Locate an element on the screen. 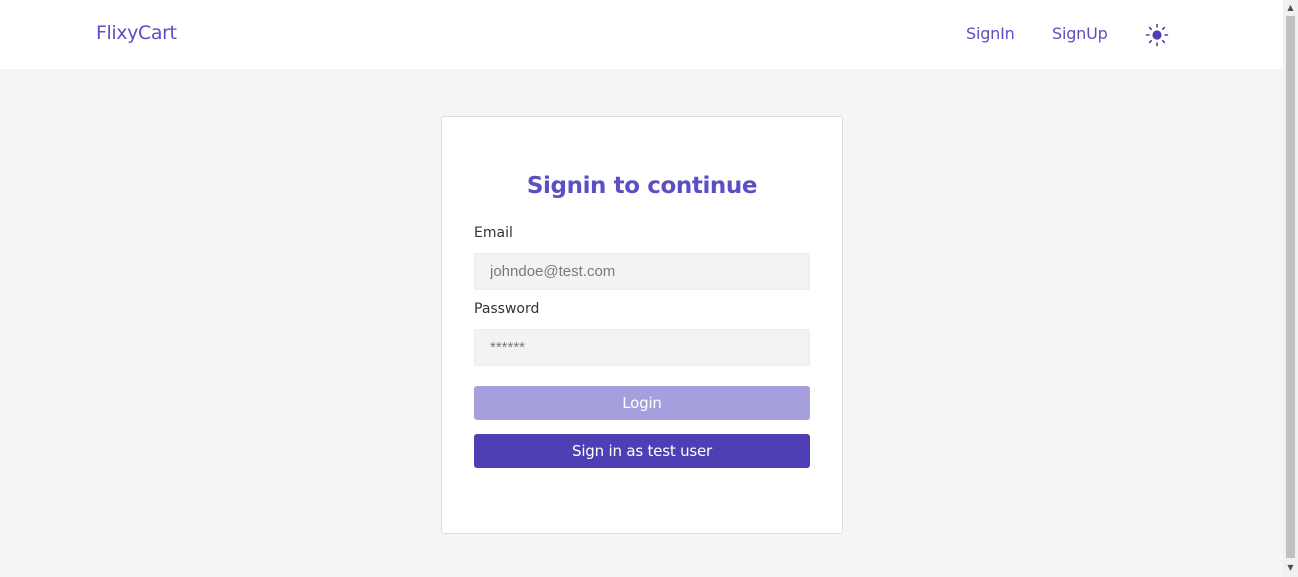 The image size is (1298, 577). email-label: Email is located at coordinates (493, 233).